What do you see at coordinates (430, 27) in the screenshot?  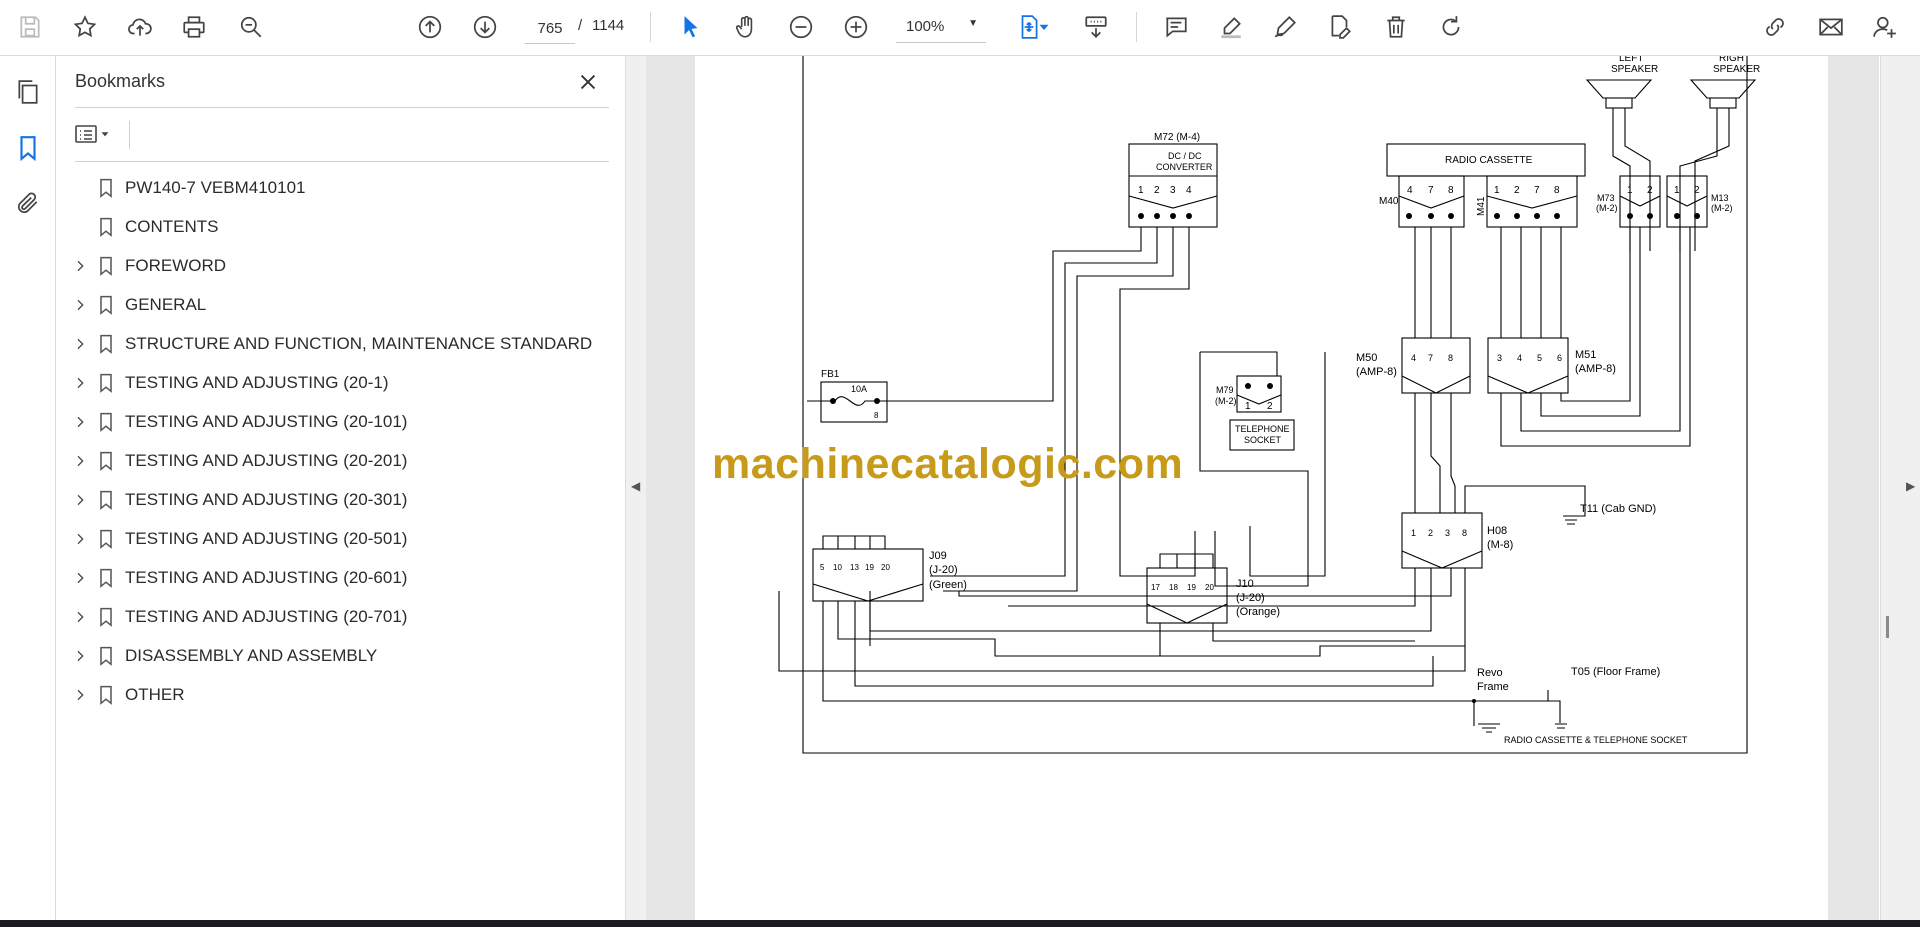 I see `previous-page-icon` at bounding box center [430, 27].